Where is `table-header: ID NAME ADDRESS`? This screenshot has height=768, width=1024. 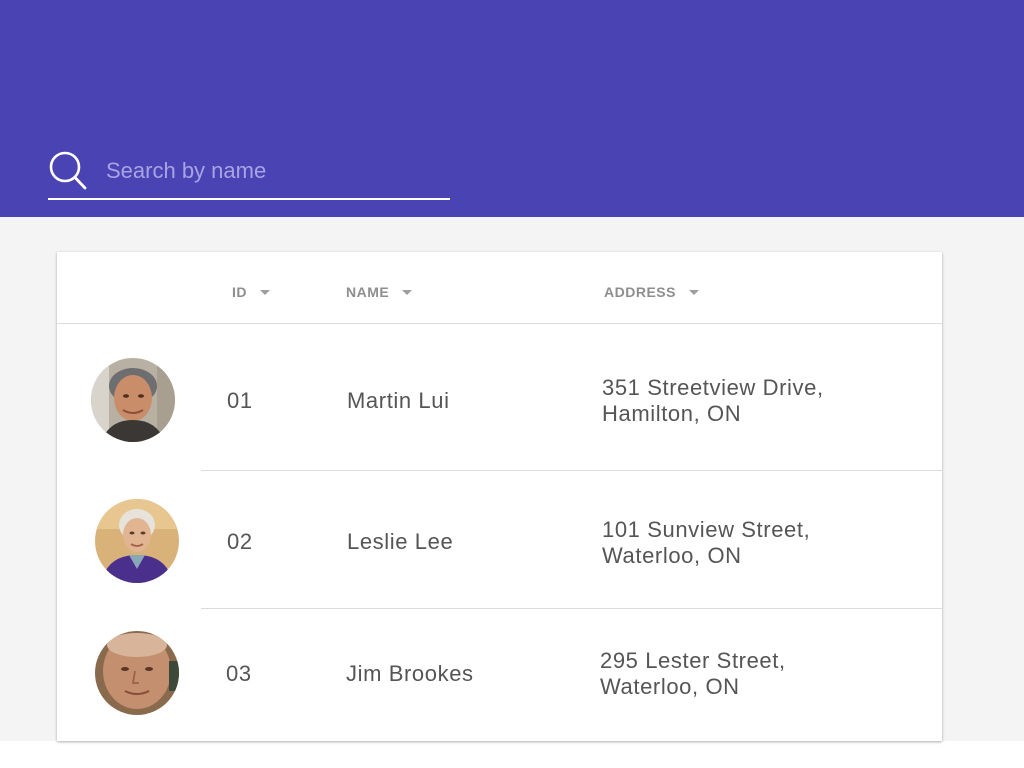 table-header: ID NAME ADDRESS is located at coordinates (499, 288).